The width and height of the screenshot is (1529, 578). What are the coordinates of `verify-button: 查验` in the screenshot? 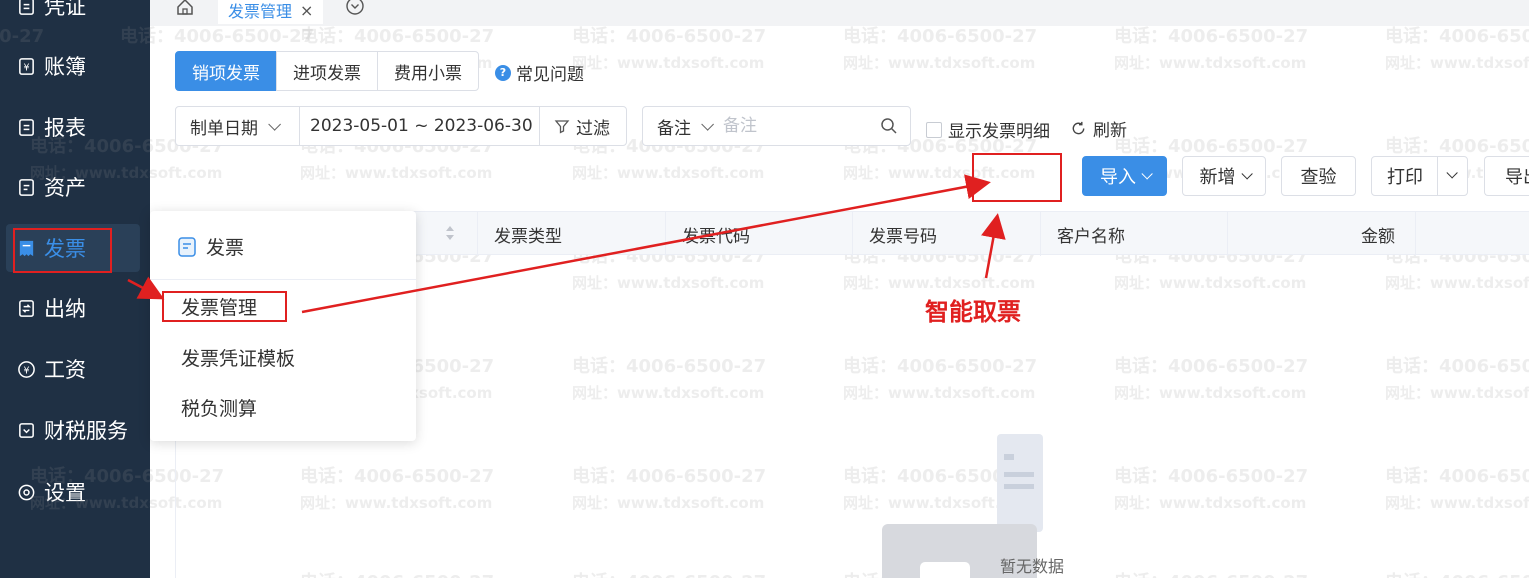 It's located at (1318, 176).